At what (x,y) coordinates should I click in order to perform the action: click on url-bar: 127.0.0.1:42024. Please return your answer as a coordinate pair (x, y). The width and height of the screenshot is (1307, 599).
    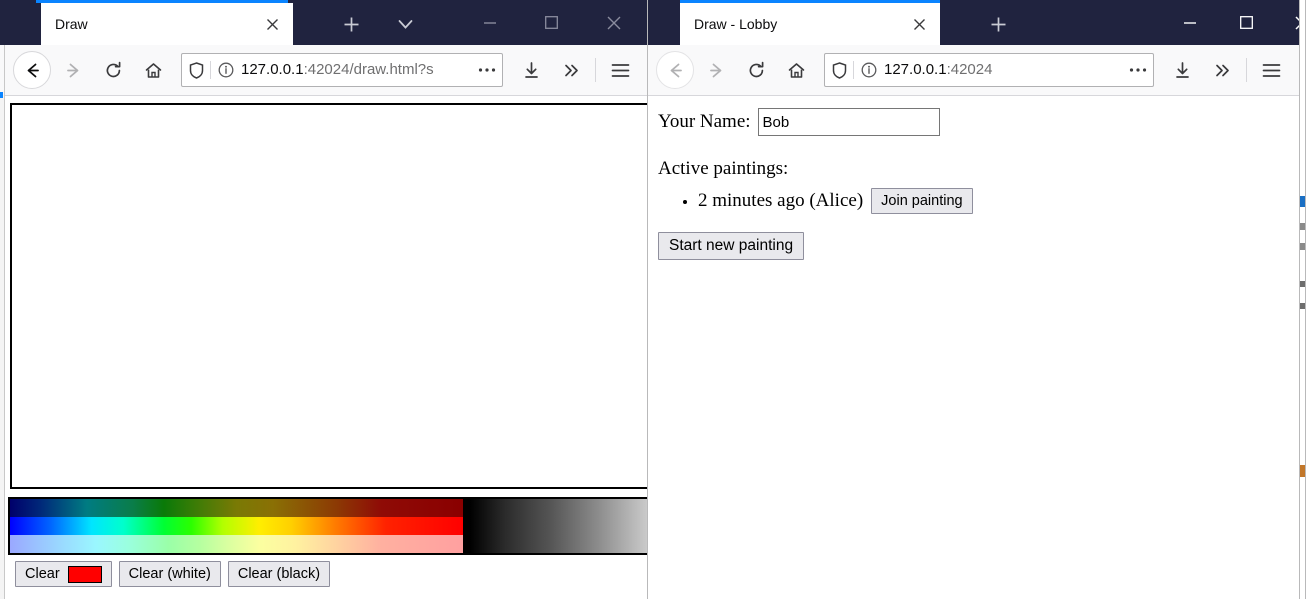
    Looking at the image, I should click on (989, 70).